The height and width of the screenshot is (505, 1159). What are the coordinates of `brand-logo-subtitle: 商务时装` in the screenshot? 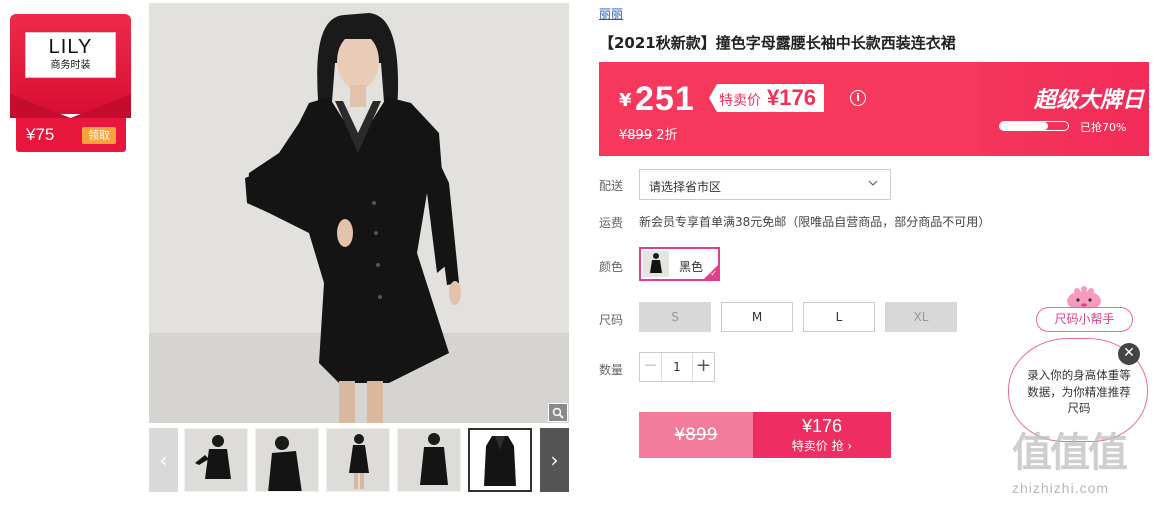 It's located at (70, 65).